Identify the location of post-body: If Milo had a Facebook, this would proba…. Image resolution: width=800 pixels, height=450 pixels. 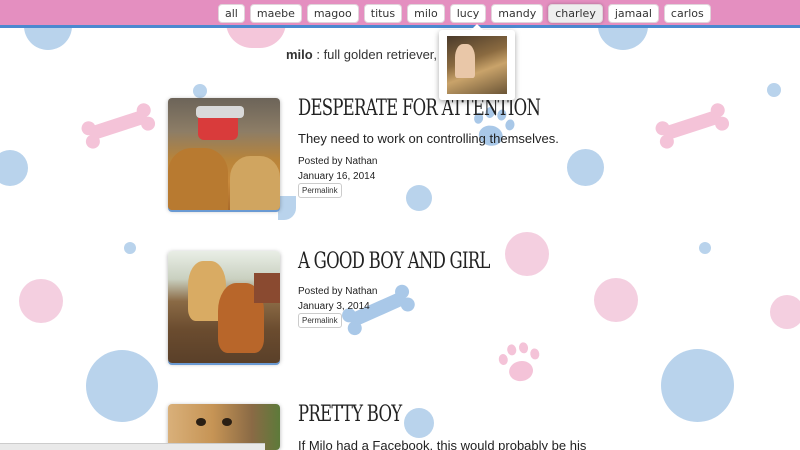
(442, 444).